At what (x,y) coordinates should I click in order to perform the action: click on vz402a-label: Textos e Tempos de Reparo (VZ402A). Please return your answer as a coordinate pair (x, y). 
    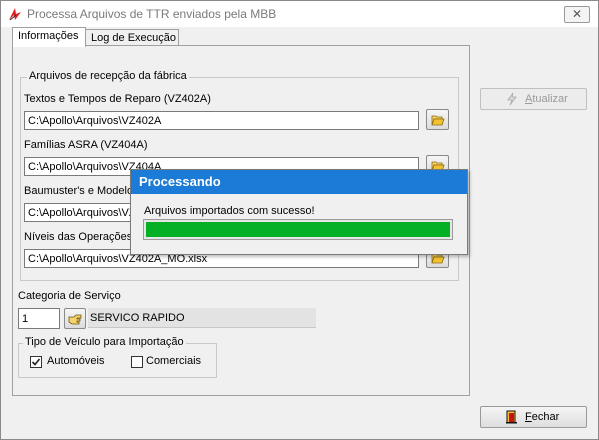
    Looking at the image, I should click on (117, 99).